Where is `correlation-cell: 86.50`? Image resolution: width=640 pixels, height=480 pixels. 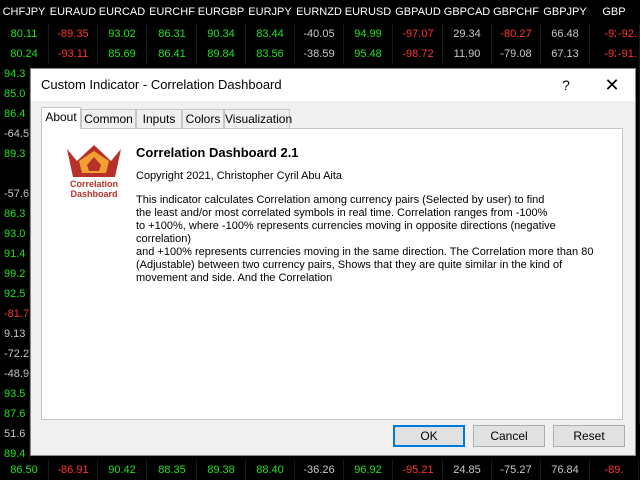 correlation-cell: 86.50 is located at coordinates (24, 470).